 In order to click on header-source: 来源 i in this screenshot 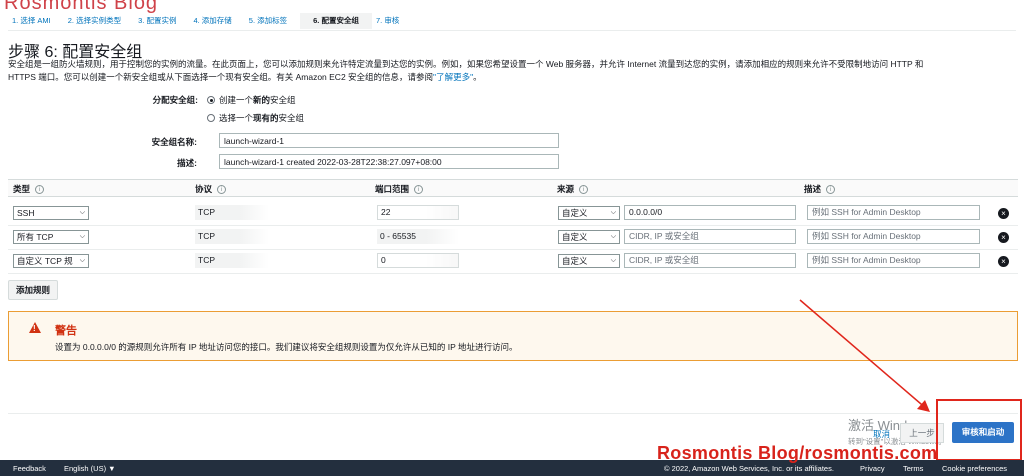, I will do `click(573, 189)`.